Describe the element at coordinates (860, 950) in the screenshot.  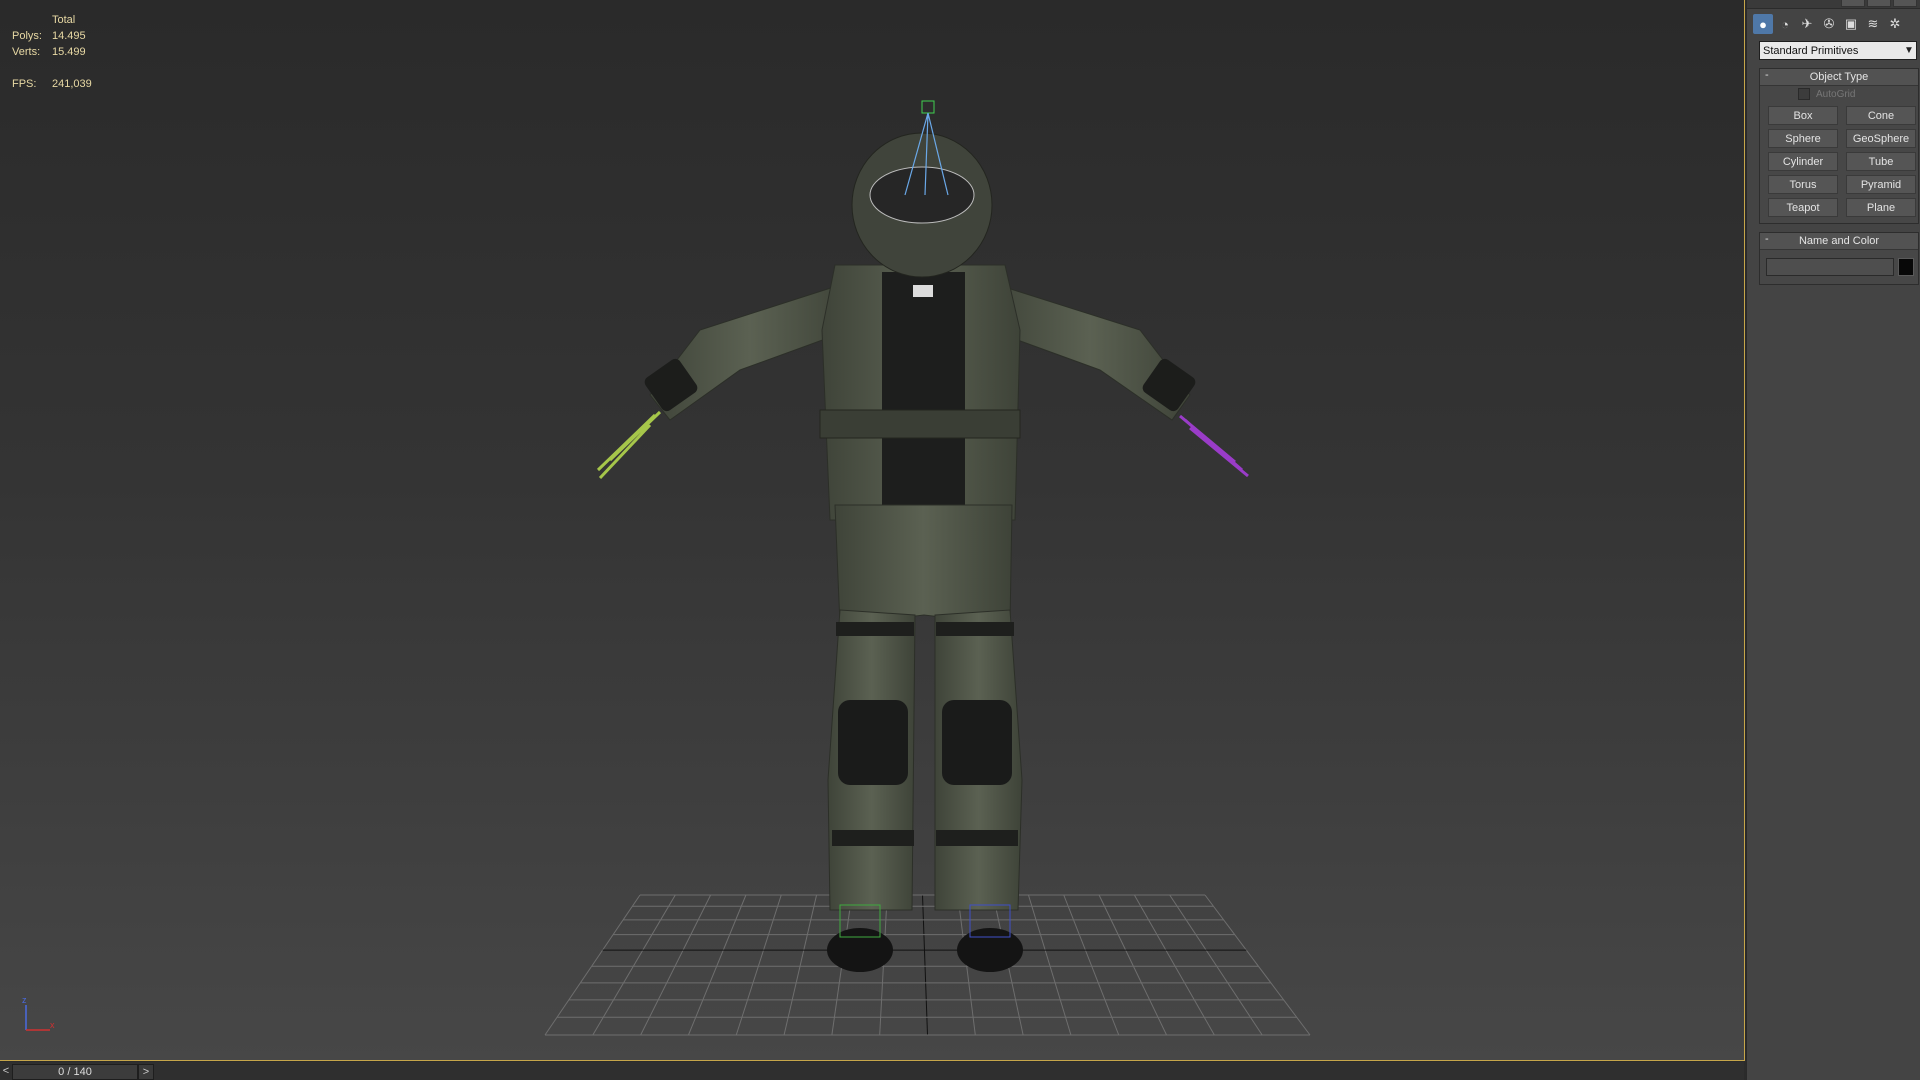
I see `left-boot` at that location.